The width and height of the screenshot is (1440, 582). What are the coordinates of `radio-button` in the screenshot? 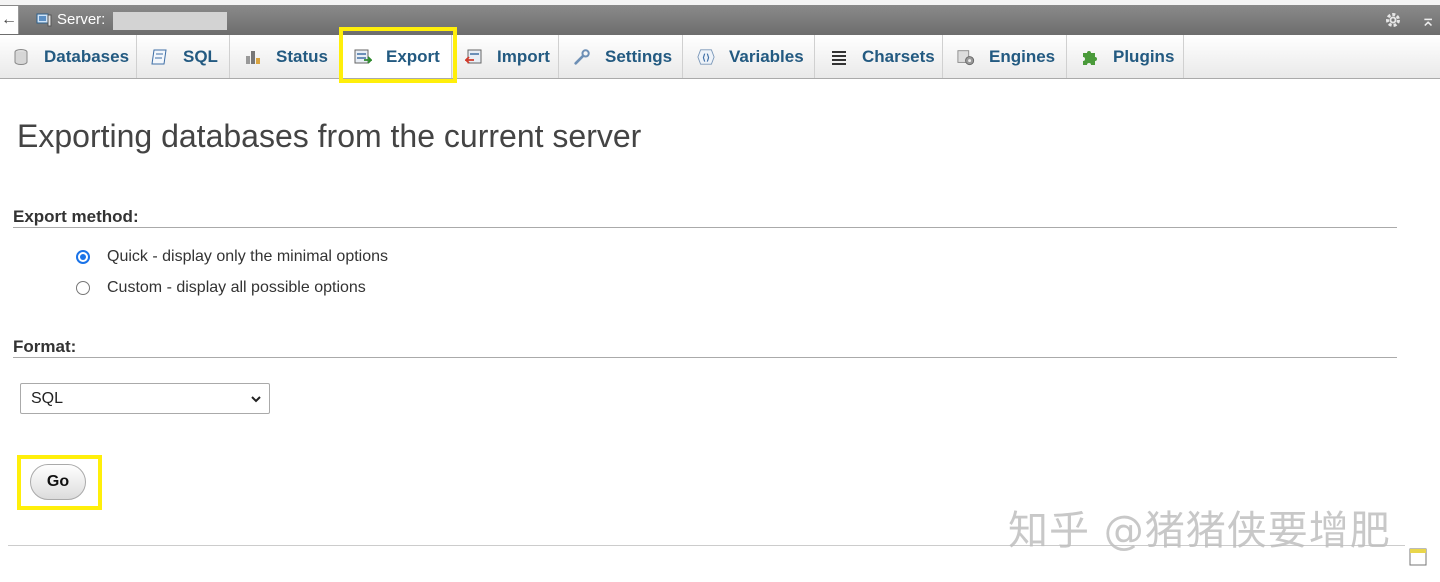 It's located at (83, 288).